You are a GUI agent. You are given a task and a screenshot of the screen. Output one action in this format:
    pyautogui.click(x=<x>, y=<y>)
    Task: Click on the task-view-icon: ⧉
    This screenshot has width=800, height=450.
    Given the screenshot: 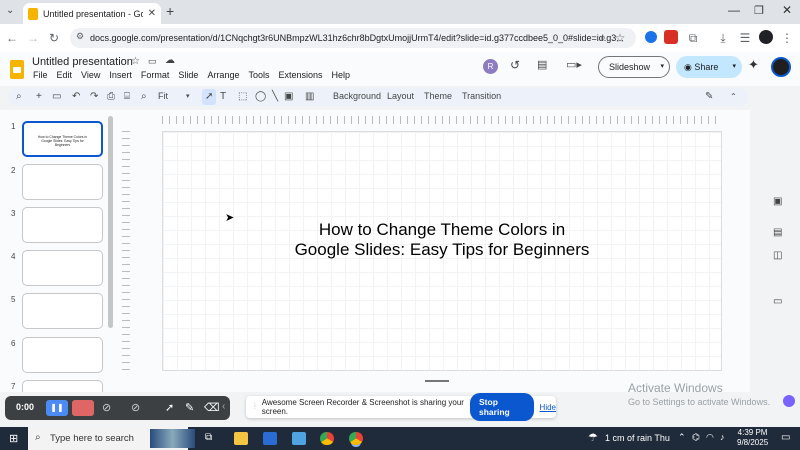 What is the action you would take?
    pyautogui.click(x=208, y=437)
    